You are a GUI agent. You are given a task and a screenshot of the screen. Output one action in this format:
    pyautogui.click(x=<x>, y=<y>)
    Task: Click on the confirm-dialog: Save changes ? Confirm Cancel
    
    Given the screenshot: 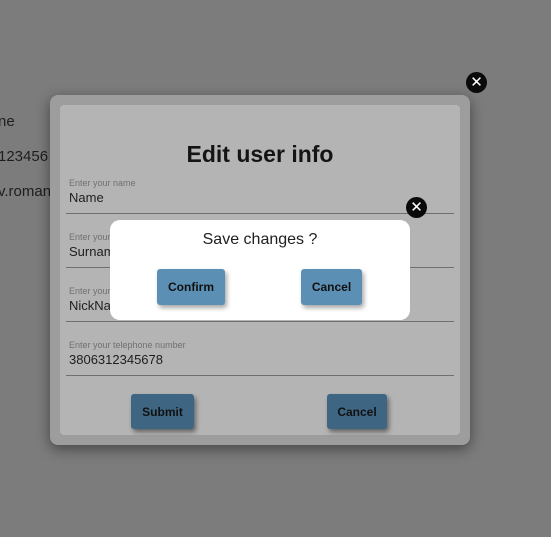 What is the action you would take?
    pyautogui.click(x=260, y=270)
    